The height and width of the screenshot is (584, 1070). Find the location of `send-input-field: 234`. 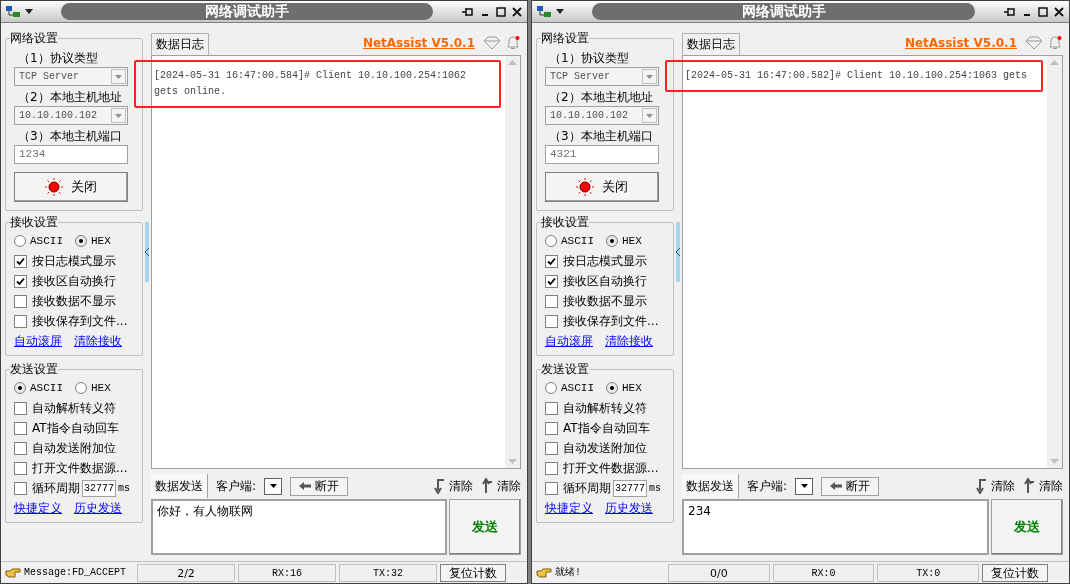

send-input-field: 234 is located at coordinates (835, 527).